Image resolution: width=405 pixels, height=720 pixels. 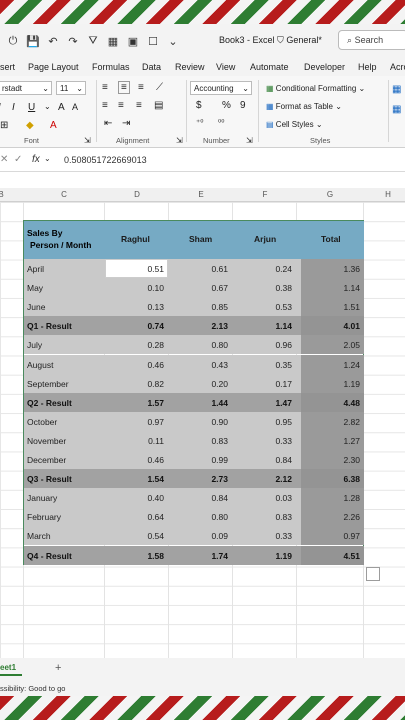 I want to click on value-cell: 0.99, so click(x=219, y=460).